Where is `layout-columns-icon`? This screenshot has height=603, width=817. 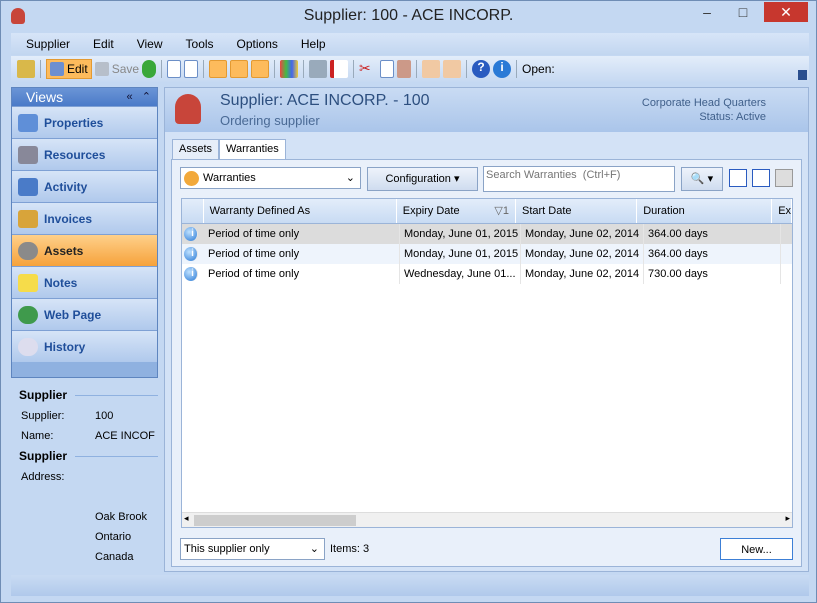 layout-columns-icon is located at coordinates (218, 69).